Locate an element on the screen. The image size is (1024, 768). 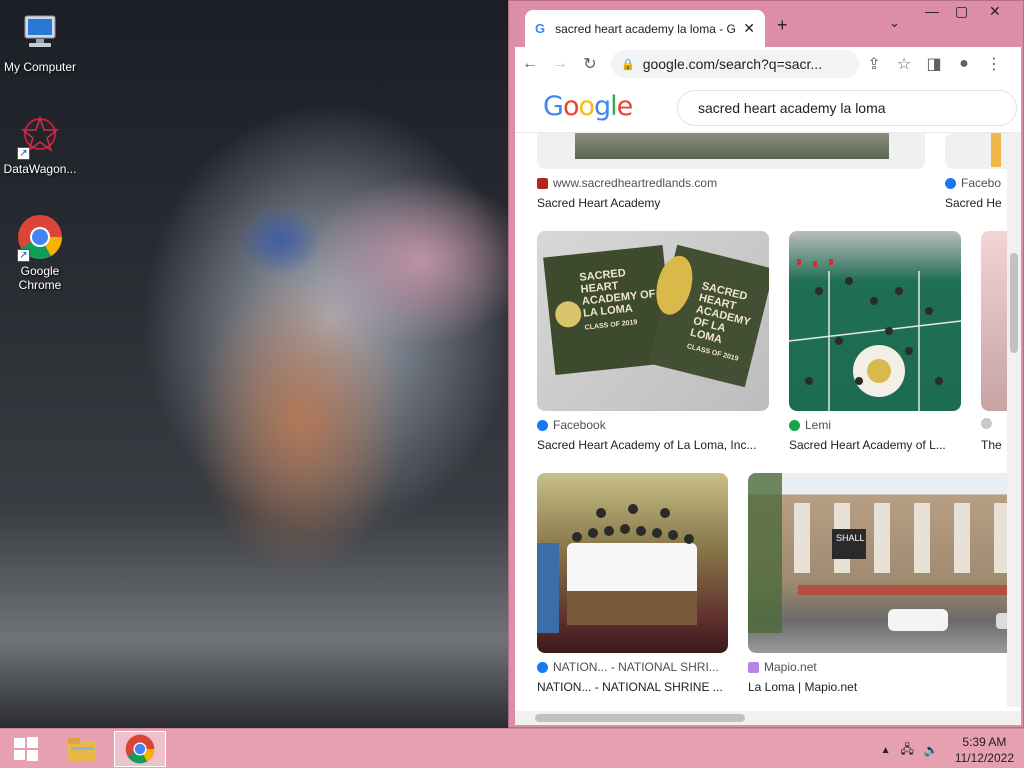
tab-title: sacred heart academy la loma - G is located at coordinates (645, 28).